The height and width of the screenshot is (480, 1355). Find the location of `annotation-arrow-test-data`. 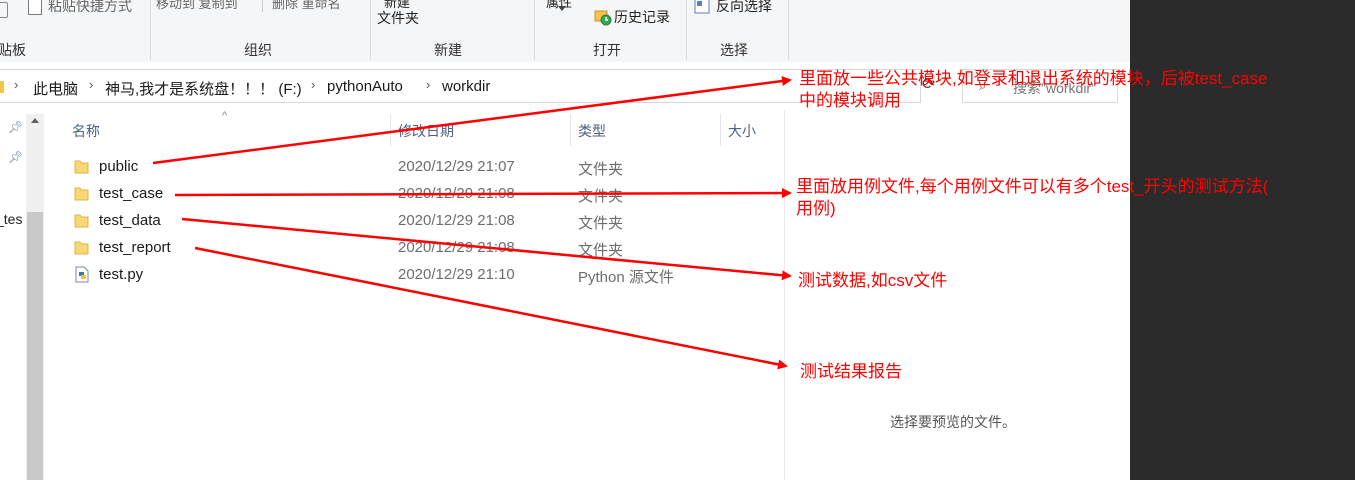

annotation-arrow-test-data is located at coordinates (486, 249).